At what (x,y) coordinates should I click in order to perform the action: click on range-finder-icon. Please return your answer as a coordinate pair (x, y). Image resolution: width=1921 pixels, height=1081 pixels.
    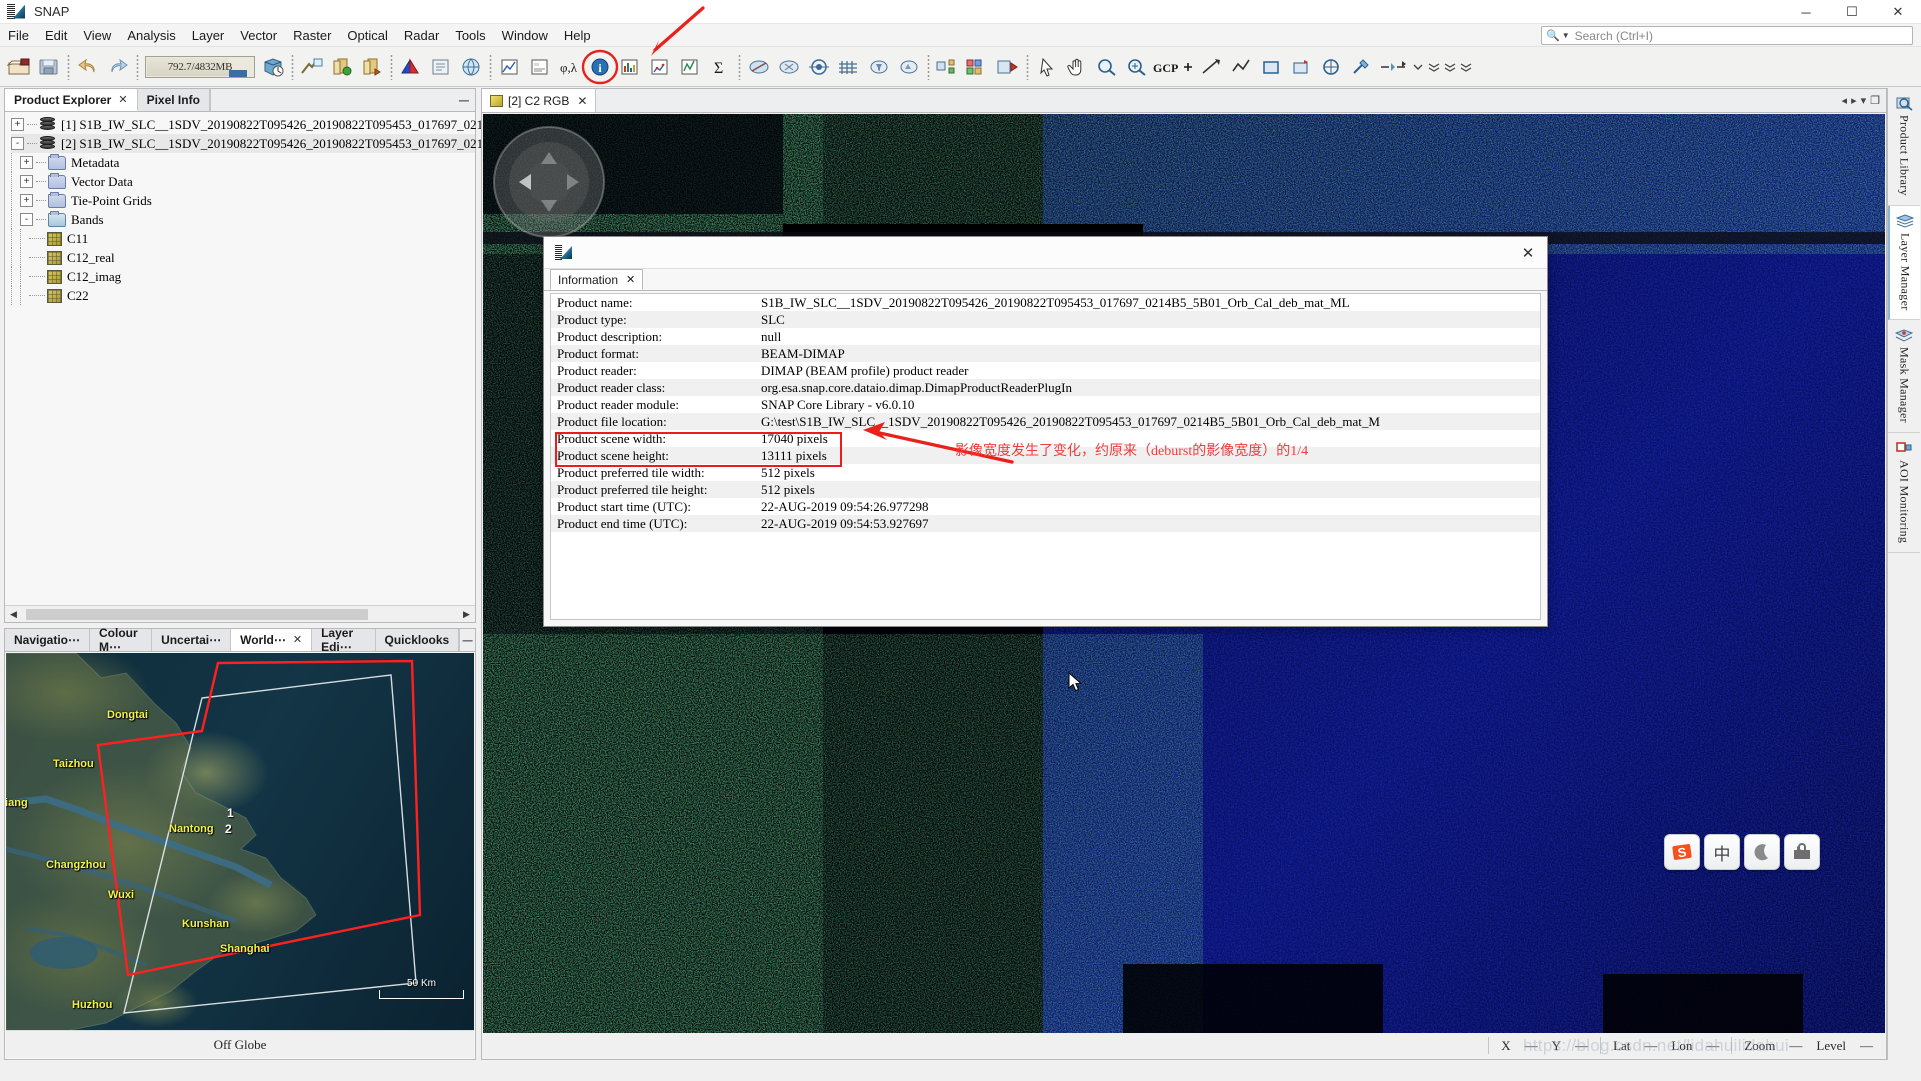
    Looking at the image, I should click on (1393, 67).